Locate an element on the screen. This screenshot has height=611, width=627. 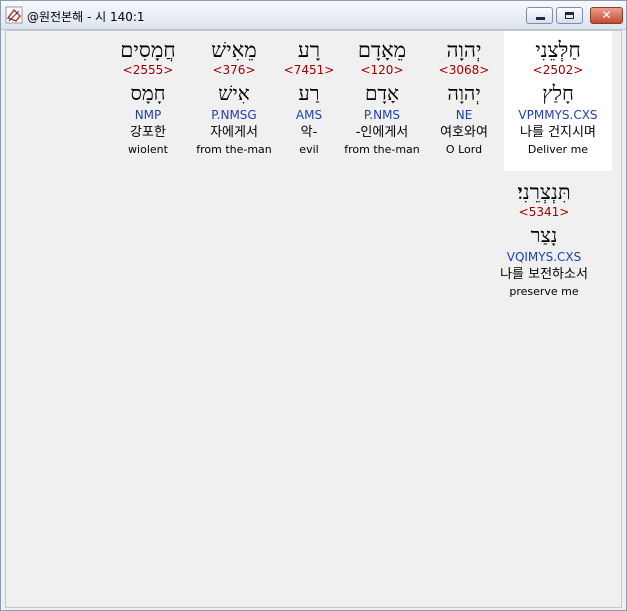
word-strong-number: <2555> is located at coordinates (148, 70).